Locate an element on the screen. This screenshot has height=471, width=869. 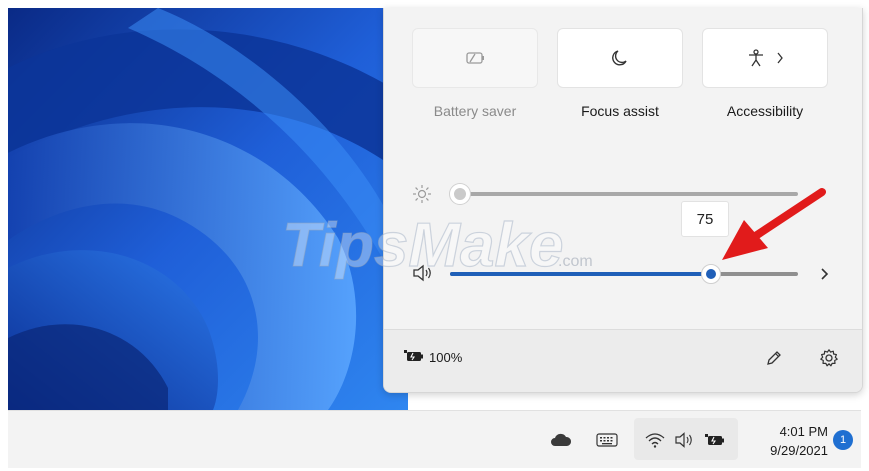
focus-assist-toggle is located at coordinates (620, 58).